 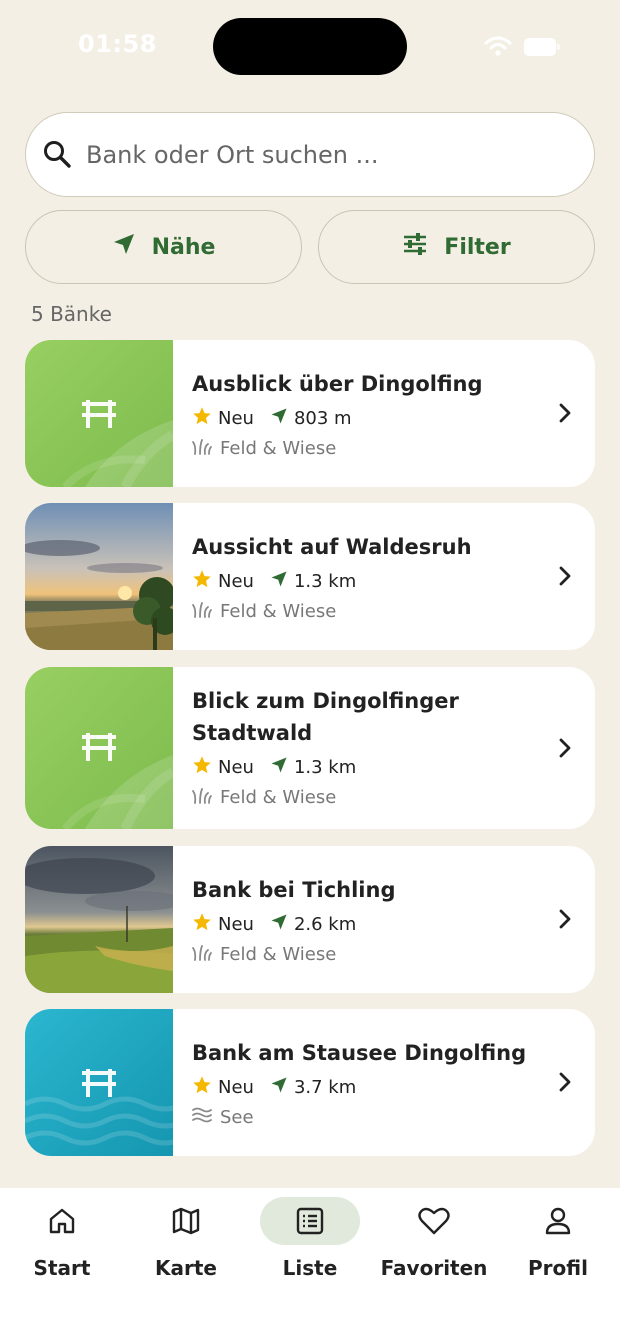 I want to click on bench-title-line: Stadtwald, so click(x=252, y=733).